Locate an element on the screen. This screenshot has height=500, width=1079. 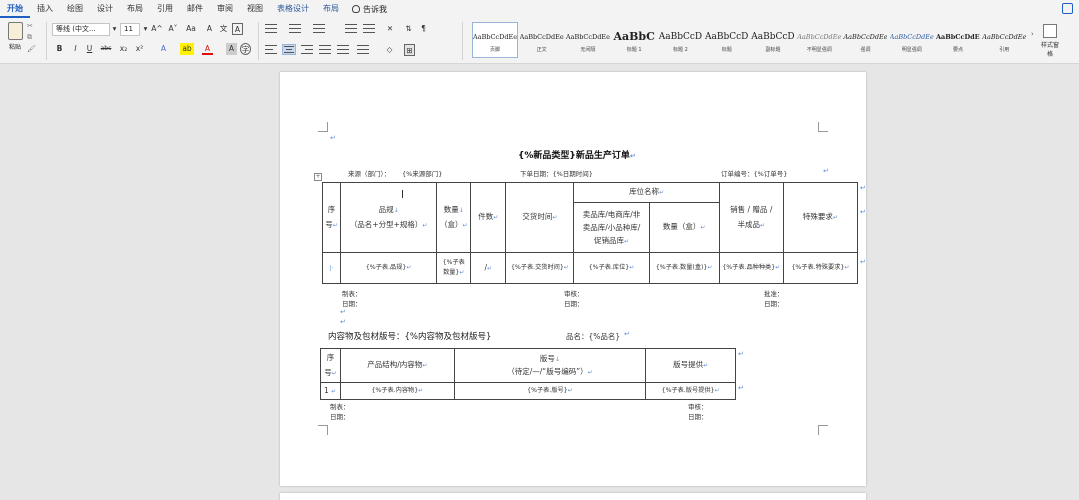
multilevel-list-icon is located at coordinates (319, 28).